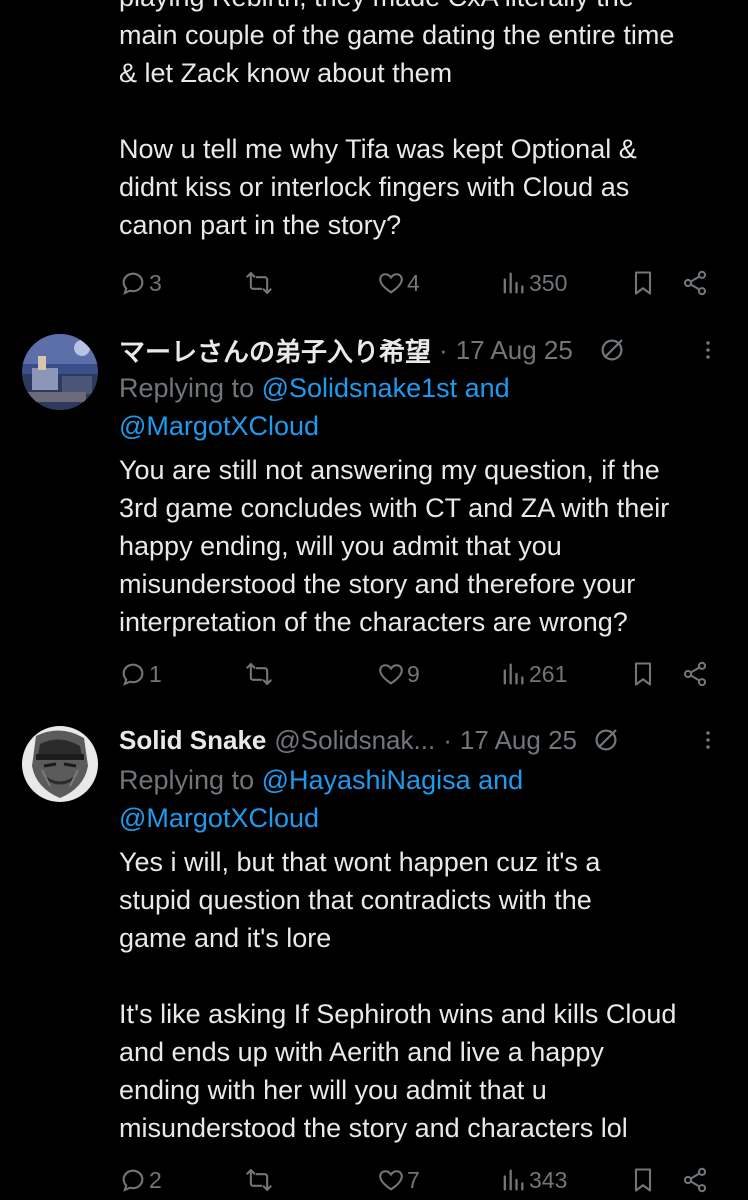  Describe the element at coordinates (413, 673) in the screenshot. I see `post-2-like-count: 9` at that location.